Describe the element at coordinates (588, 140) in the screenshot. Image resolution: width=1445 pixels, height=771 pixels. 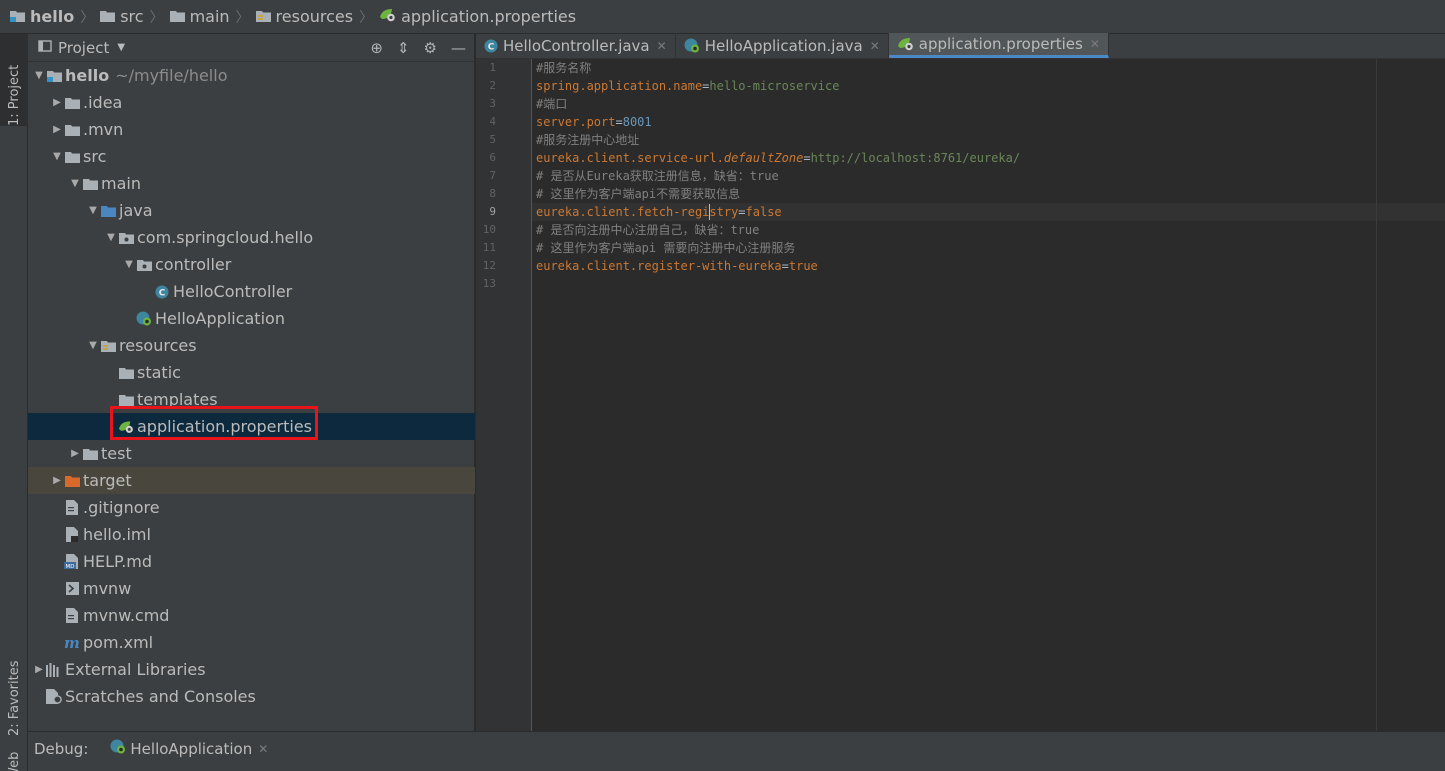
I see `code-token: #服务注册中心地址` at that location.